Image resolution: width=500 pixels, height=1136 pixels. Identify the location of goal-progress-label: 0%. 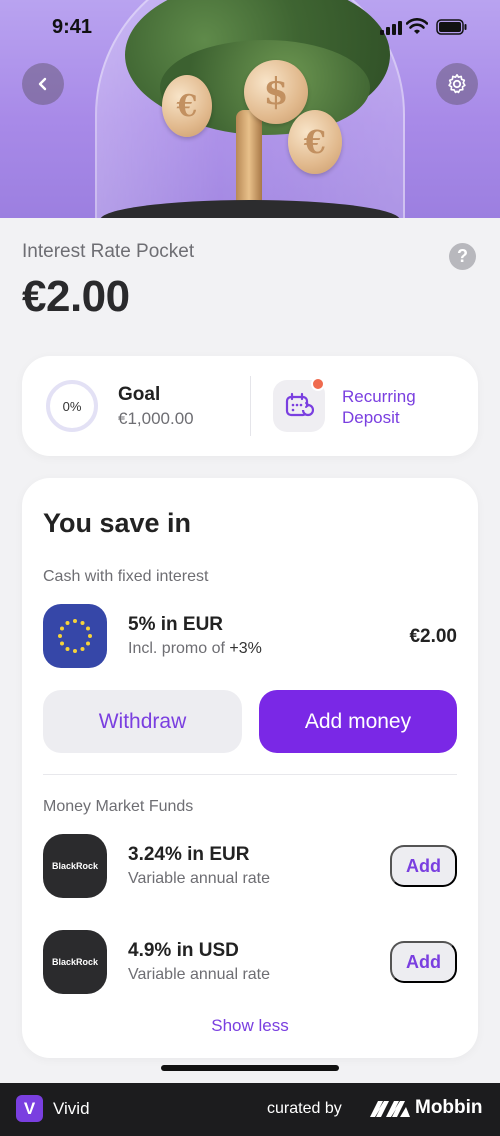
(72, 406).